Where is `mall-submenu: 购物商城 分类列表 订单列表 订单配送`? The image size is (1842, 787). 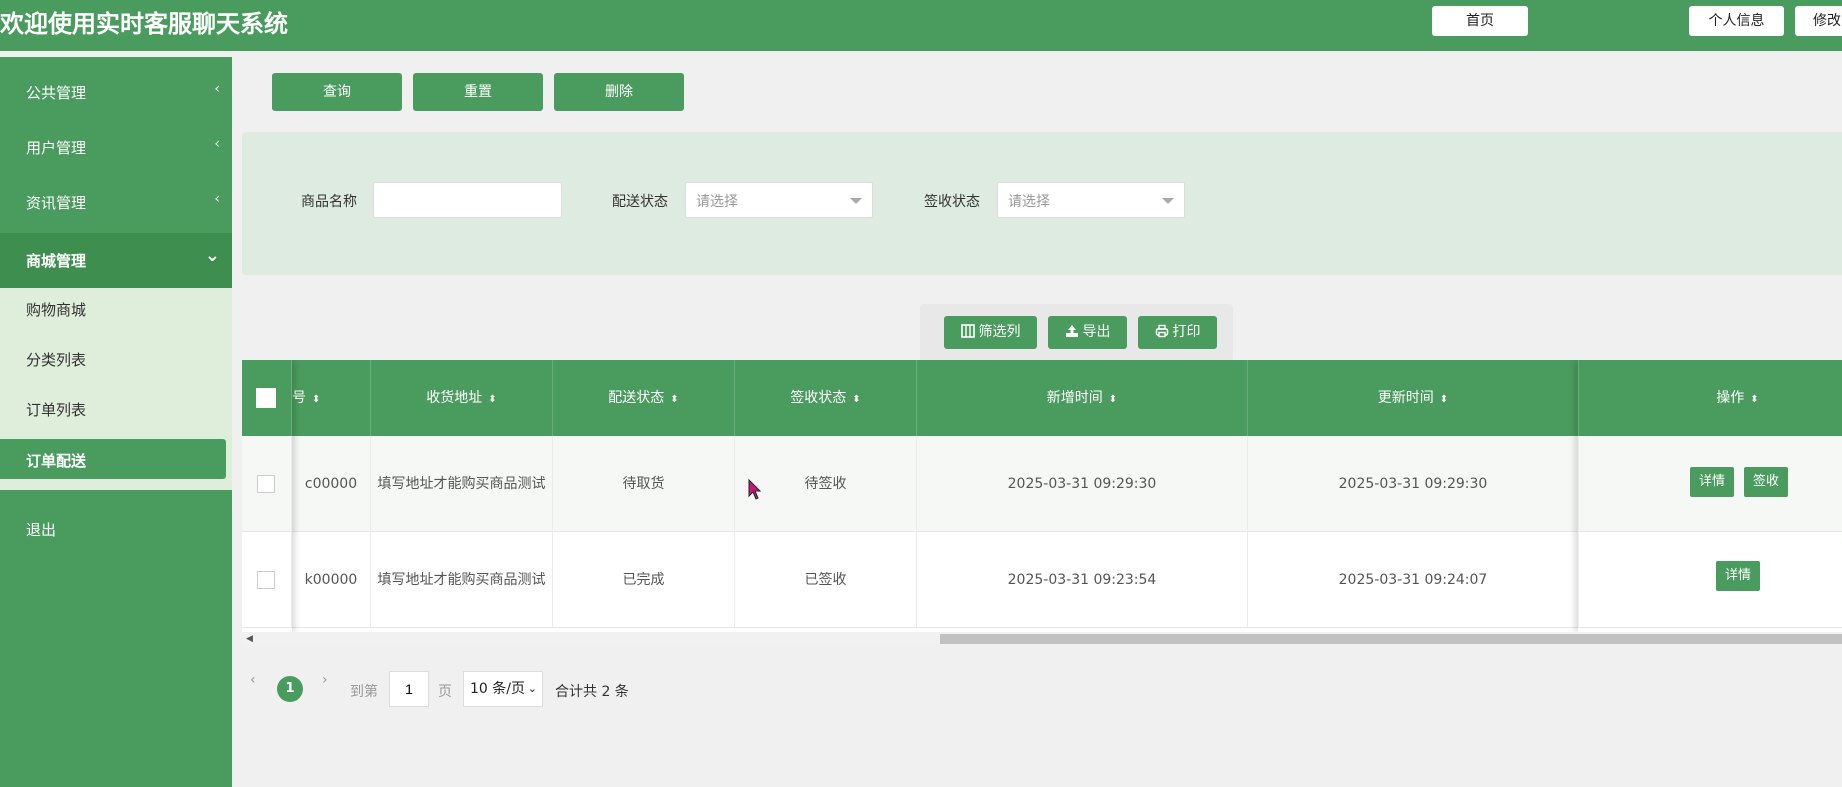 mall-submenu: 购物商城 分类列表 订单列表 订单配送 is located at coordinates (116, 389).